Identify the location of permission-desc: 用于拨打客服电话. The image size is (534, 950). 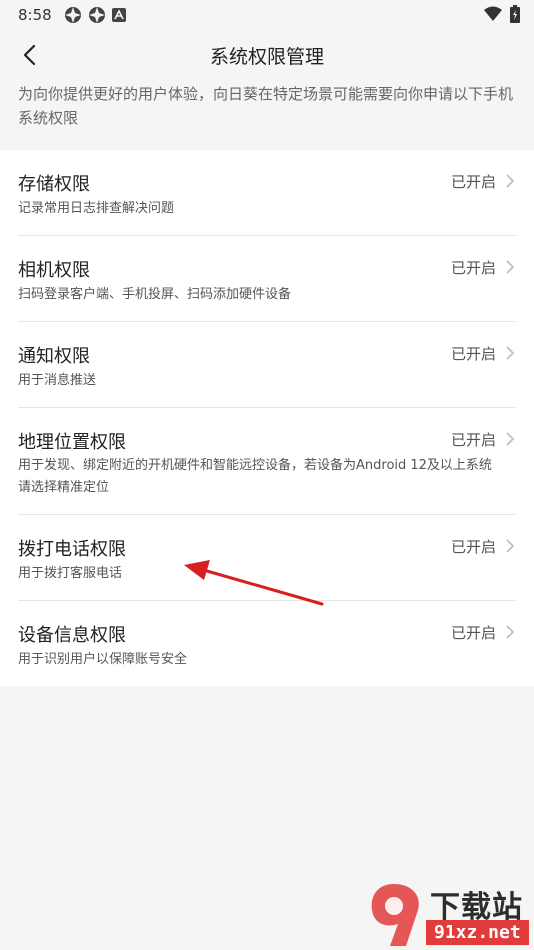
(70, 573).